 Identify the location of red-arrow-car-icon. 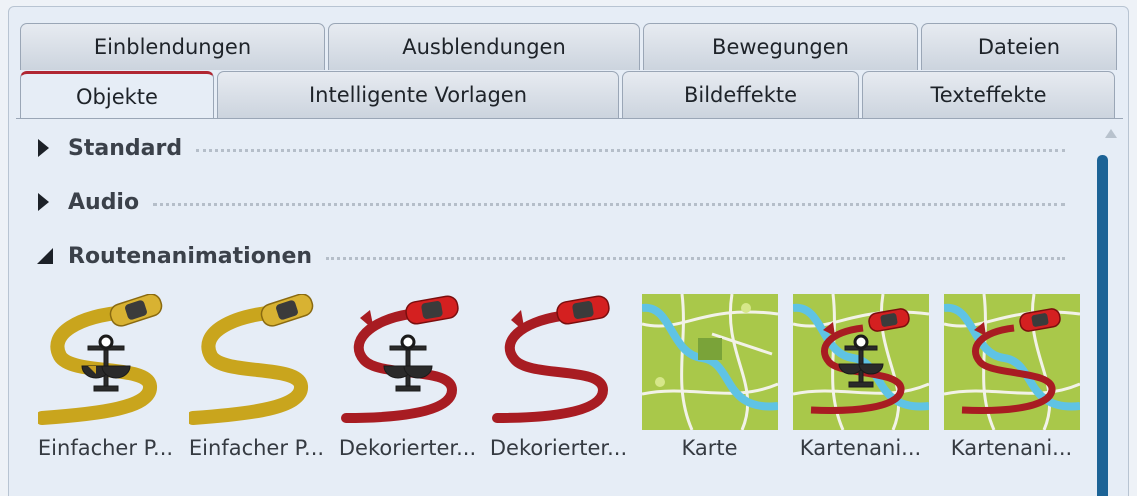
(550, 359).